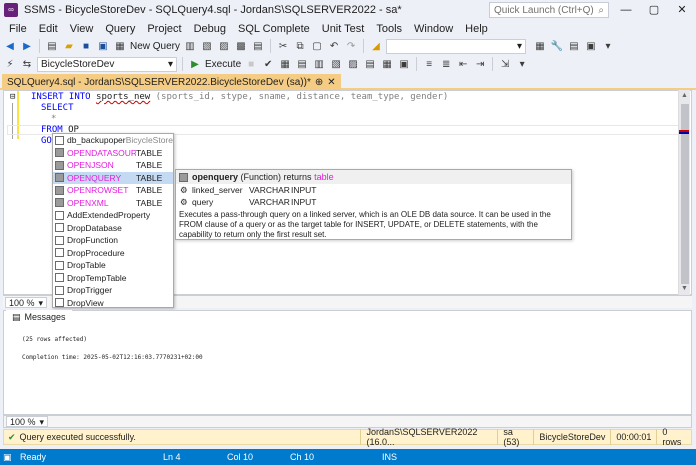 This screenshot has width=696, height=465. What do you see at coordinates (480, 64) in the screenshot?
I see `increase-indent-icon: ⇥` at bounding box center [480, 64].